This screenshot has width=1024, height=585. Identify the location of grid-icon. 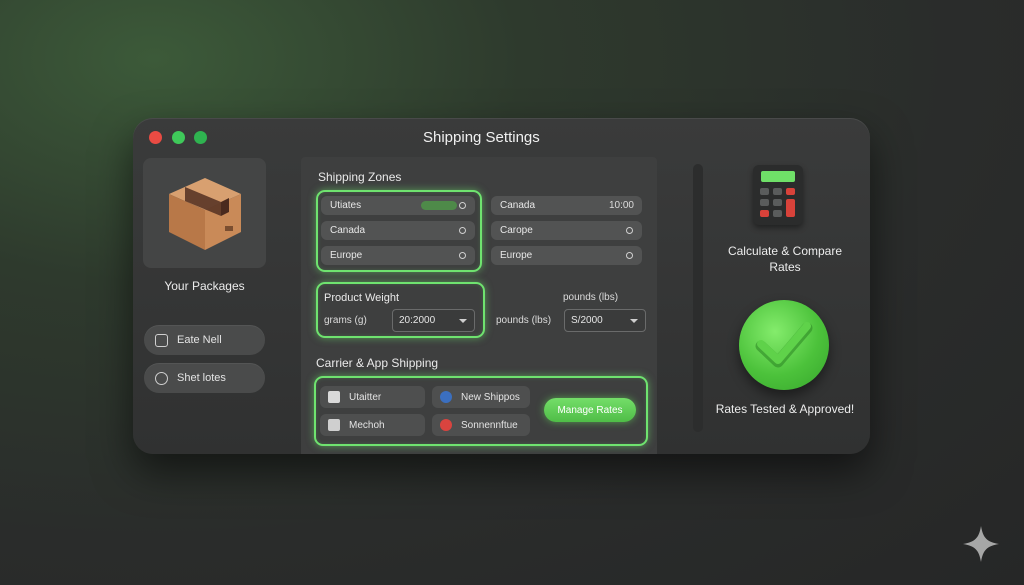
(334, 425).